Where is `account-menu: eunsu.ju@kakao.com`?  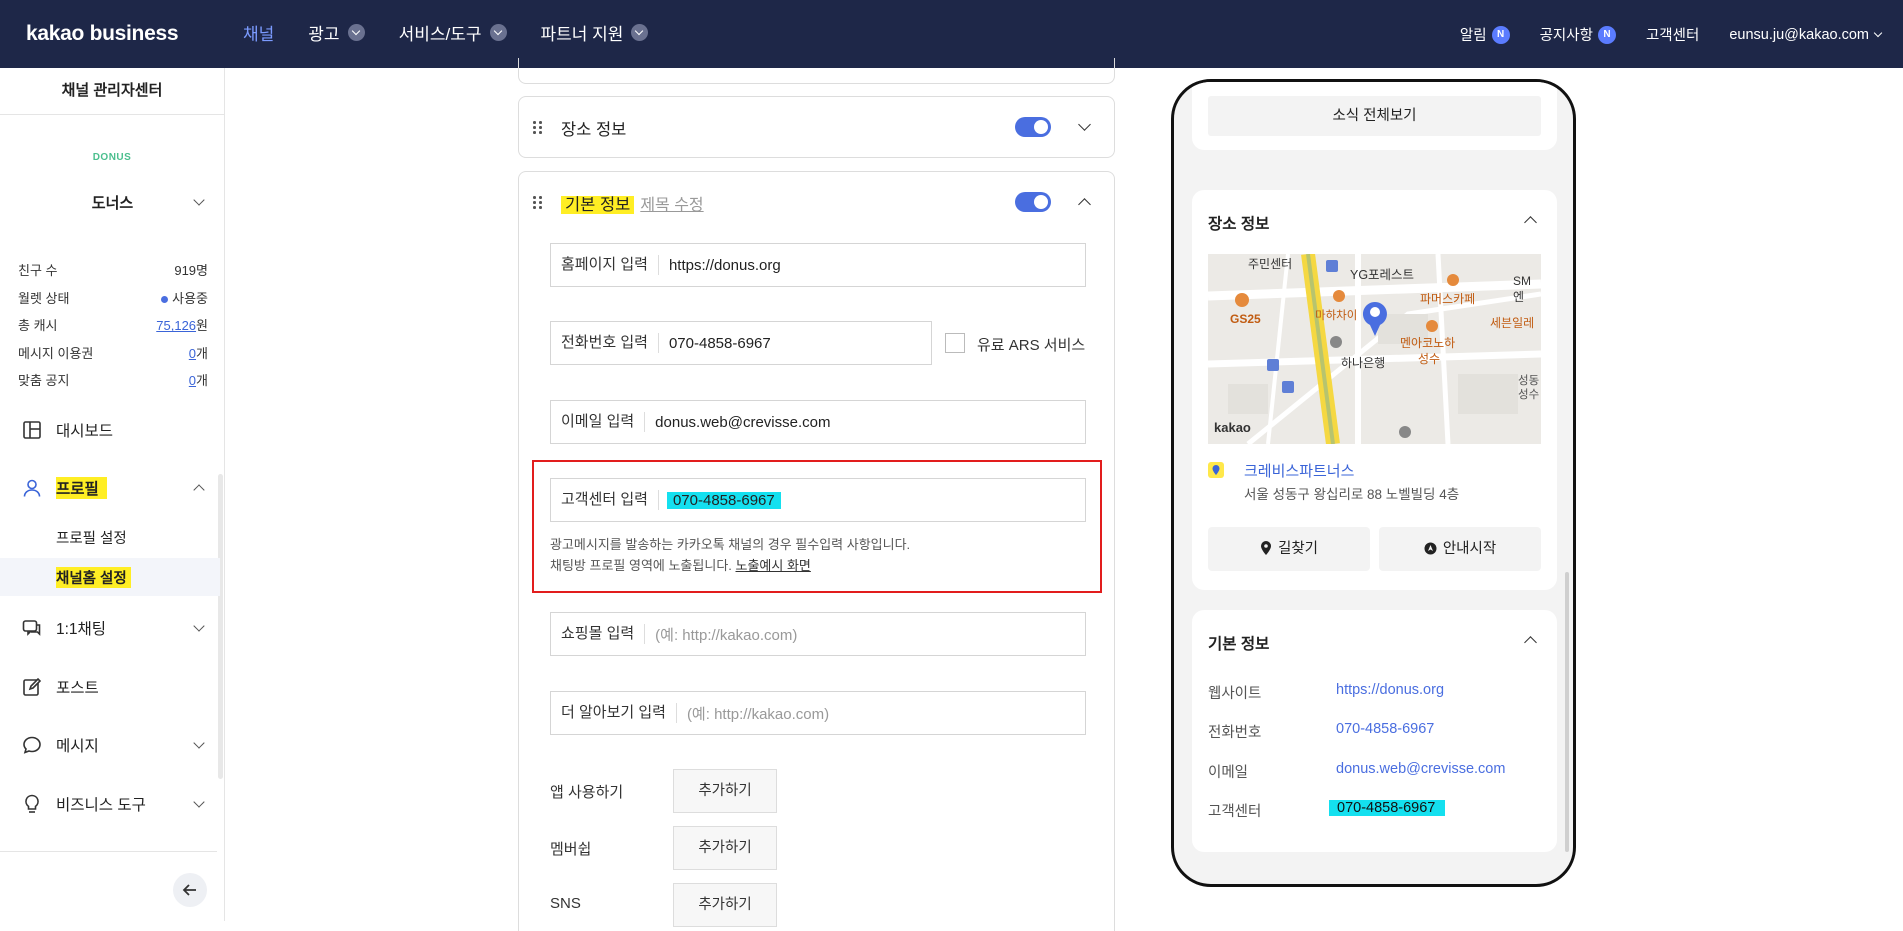
account-menu: eunsu.ju@kakao.com is located at coordinates (1806, 34).